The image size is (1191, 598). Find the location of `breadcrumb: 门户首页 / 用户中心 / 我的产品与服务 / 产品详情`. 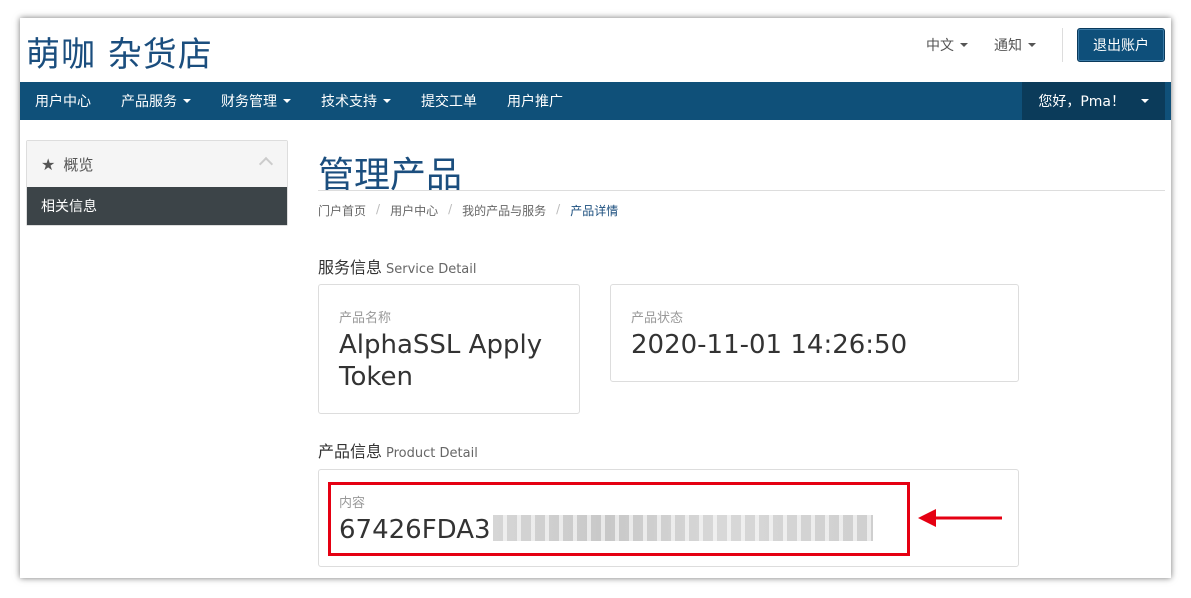

breadcrumb: 门户首页 / 用户中心 / 我的产品与服务 / 产品详情 is located at coordinates (468, 210).